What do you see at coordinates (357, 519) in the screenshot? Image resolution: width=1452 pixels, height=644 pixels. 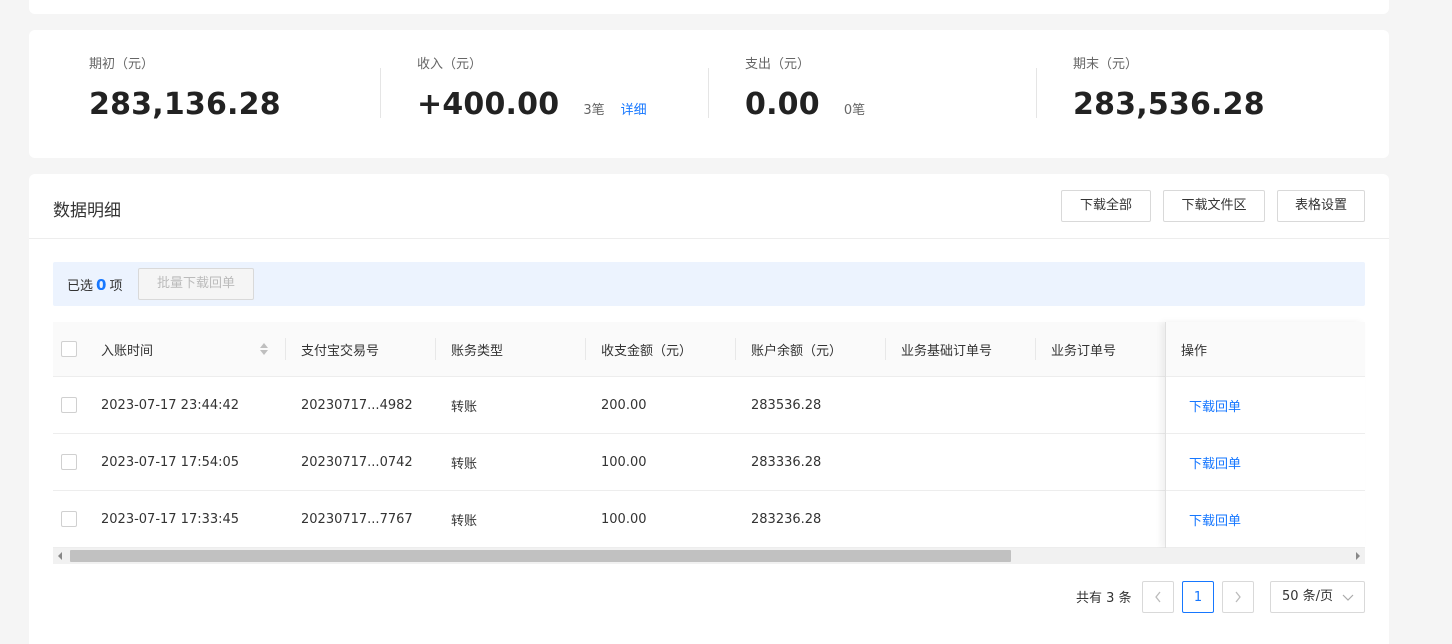 I see `row-trade-no: 20230717...7767` at bounding box center [357, 519].